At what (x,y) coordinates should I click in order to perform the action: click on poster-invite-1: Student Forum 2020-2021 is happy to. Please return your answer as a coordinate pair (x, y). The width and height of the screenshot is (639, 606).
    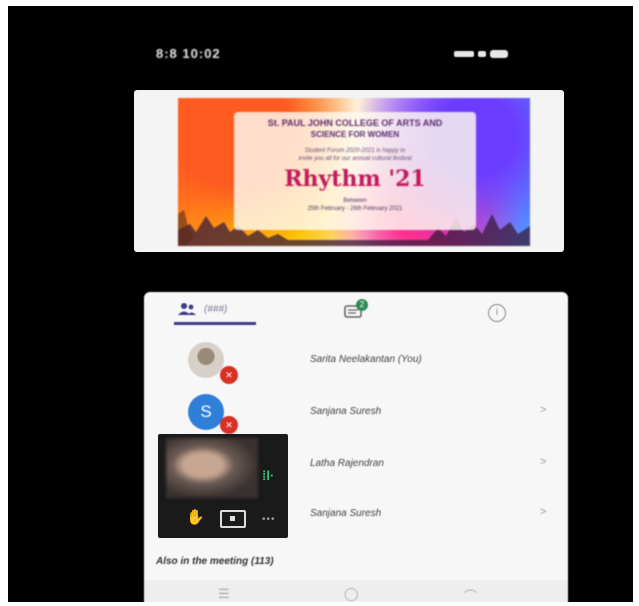
    Looking at the image, I should click on (355, 151).